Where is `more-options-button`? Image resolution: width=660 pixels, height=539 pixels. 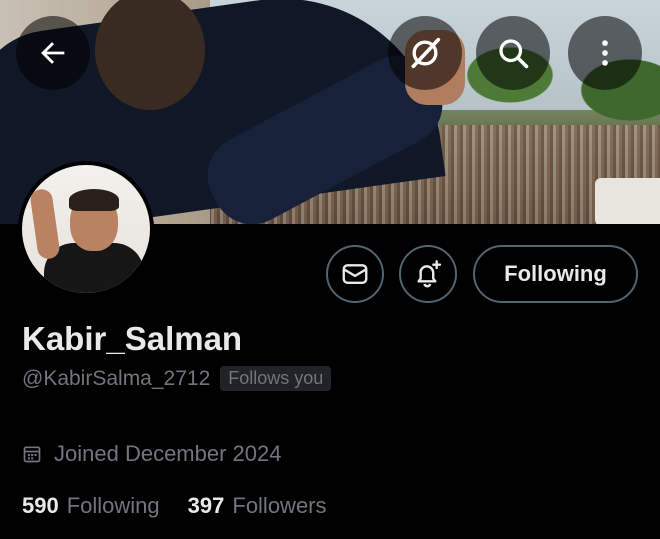
more-options-button is located at coordinates (605, 53).